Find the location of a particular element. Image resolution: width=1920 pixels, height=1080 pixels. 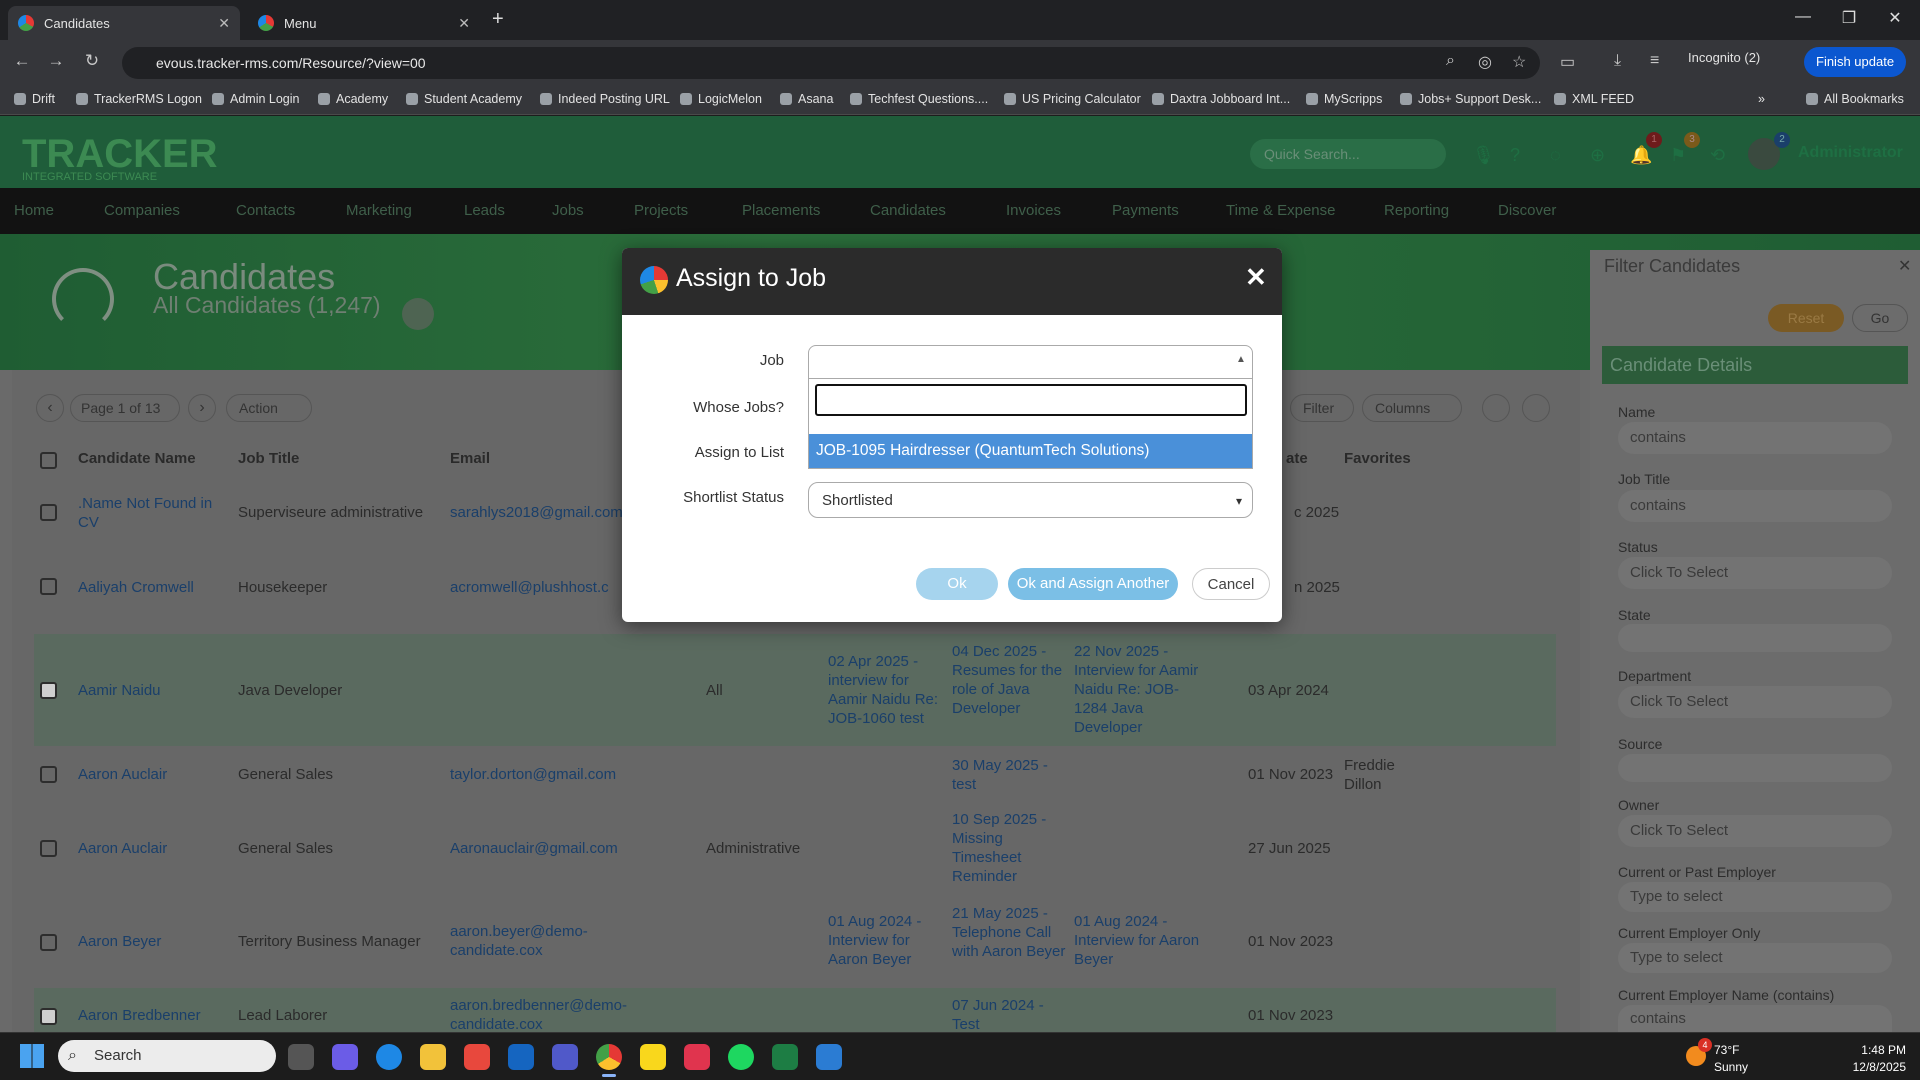

nav-home: Home is located at coordinates (34, 210).